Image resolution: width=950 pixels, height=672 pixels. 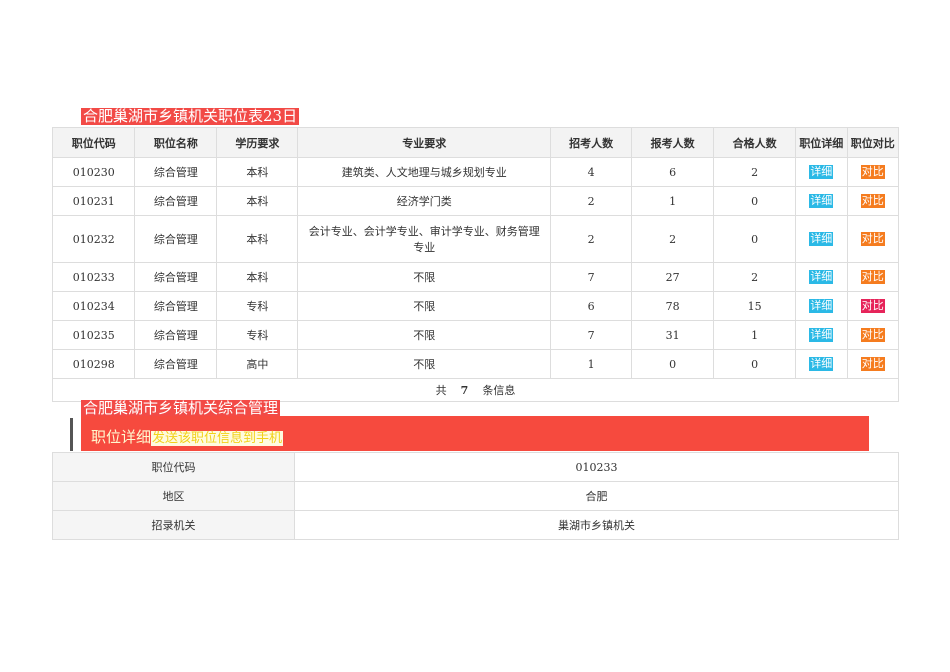 I want to click on column-header: 报考人数, so click(x=673, y=142).